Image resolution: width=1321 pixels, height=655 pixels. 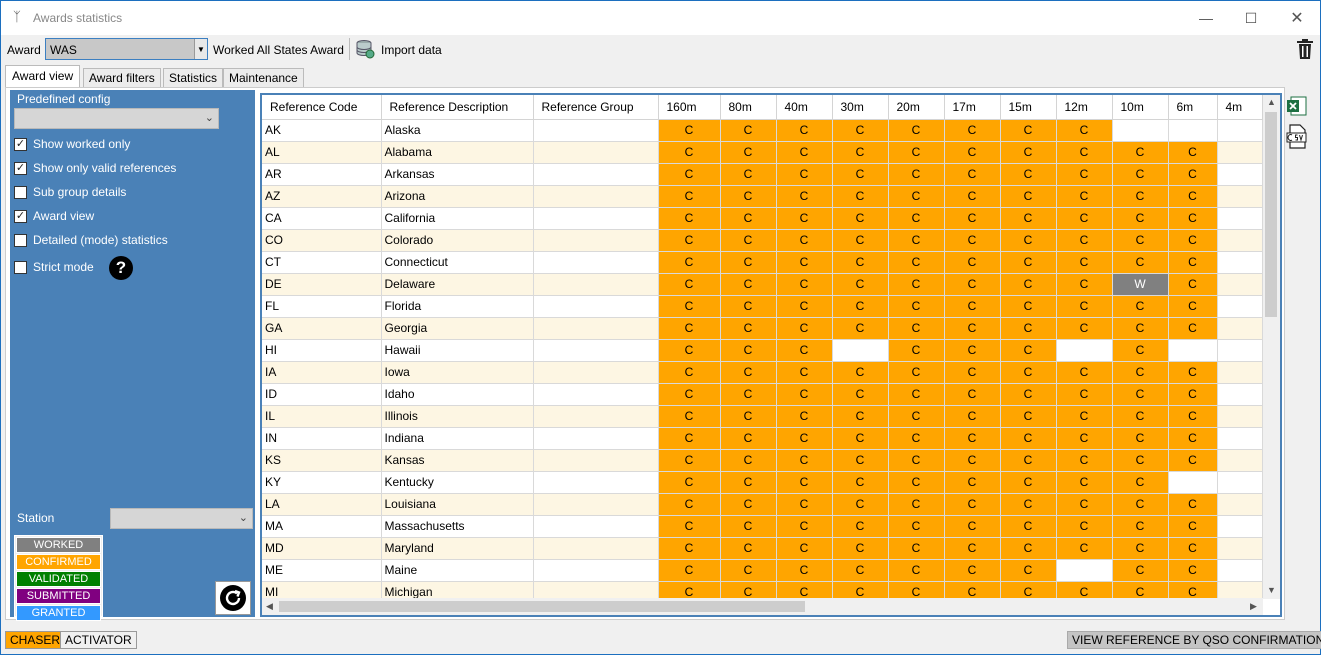 I want to click on vertical-scrollbar: ▲ ▼, so click(x=1271, y=347).